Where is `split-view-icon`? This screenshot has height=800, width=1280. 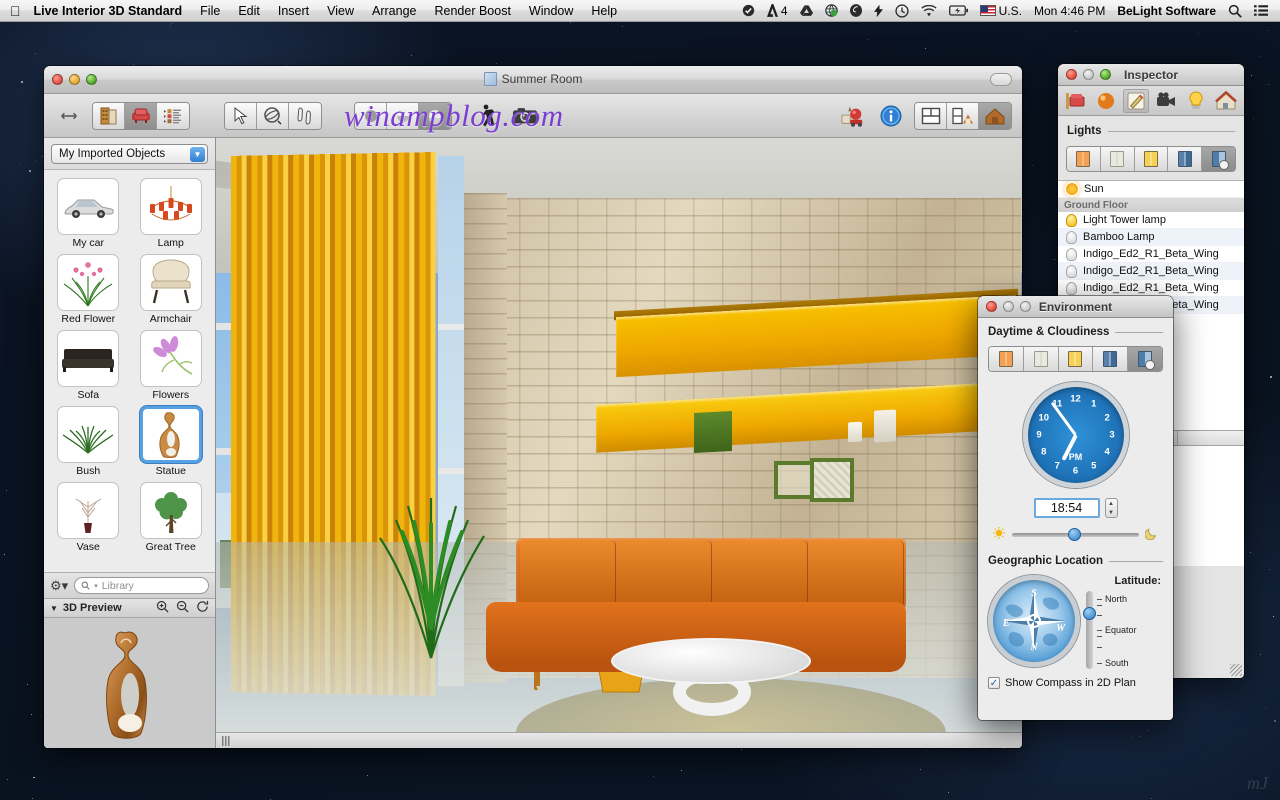 split-view-icon is located at coordinates (963, 115).